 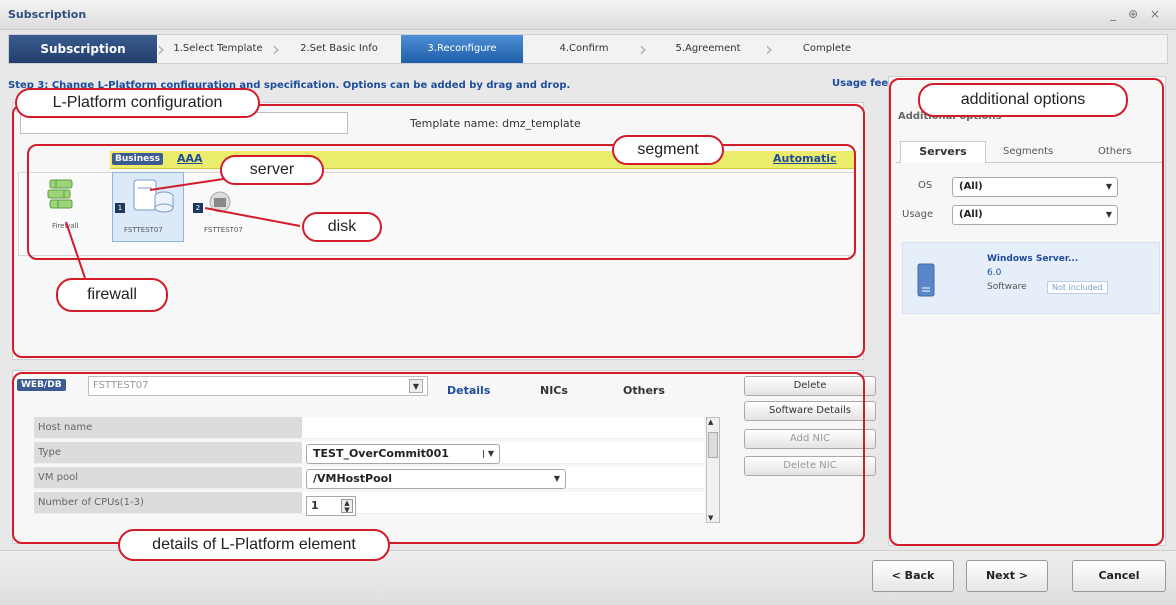 What do you see at coordinates (252, 217) in the screenshot?
I see `disk-leader-line` at bounding box center [252, 217].